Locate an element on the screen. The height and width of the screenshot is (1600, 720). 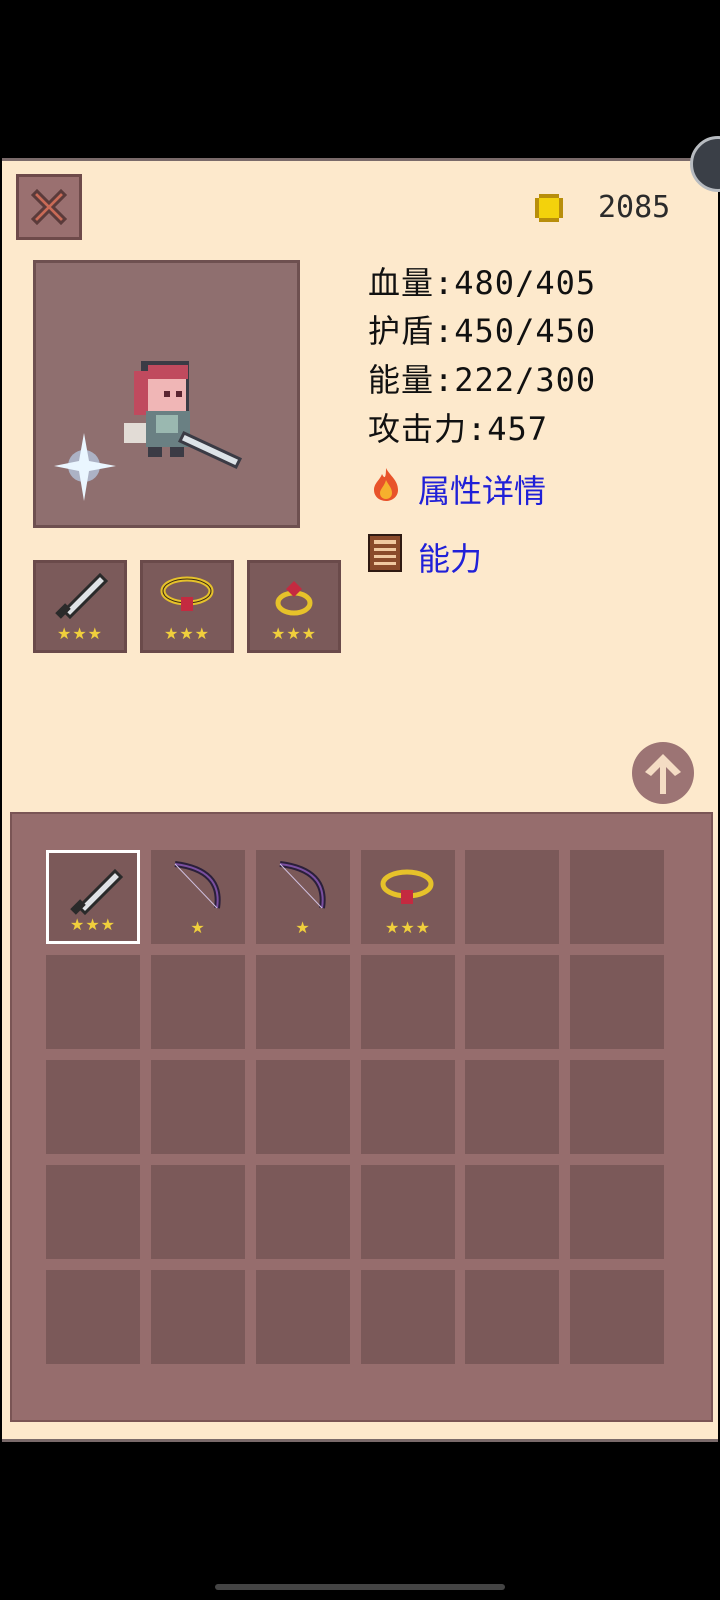
close-icon is located at coordinates (49, 207).